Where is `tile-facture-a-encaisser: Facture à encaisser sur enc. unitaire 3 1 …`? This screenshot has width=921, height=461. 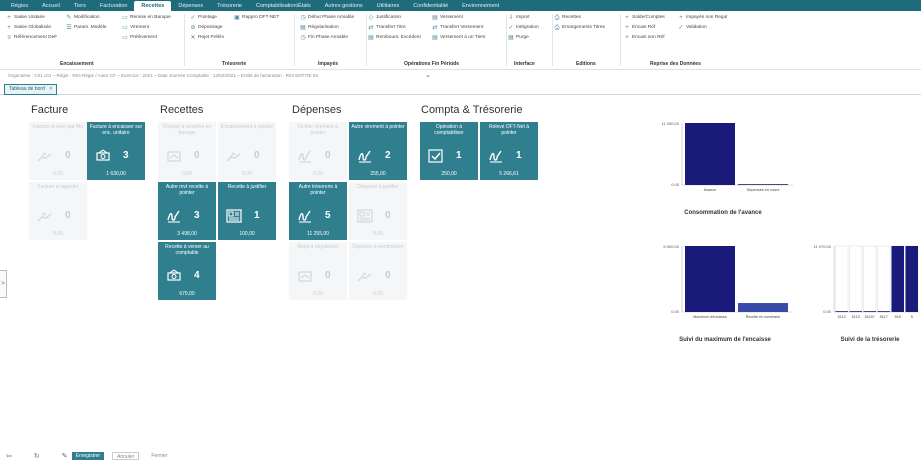
tile-facture-a-encaisser: Facture à encaisser sur enc. unitaire 3 1 … is located at coordinates (116, 151).